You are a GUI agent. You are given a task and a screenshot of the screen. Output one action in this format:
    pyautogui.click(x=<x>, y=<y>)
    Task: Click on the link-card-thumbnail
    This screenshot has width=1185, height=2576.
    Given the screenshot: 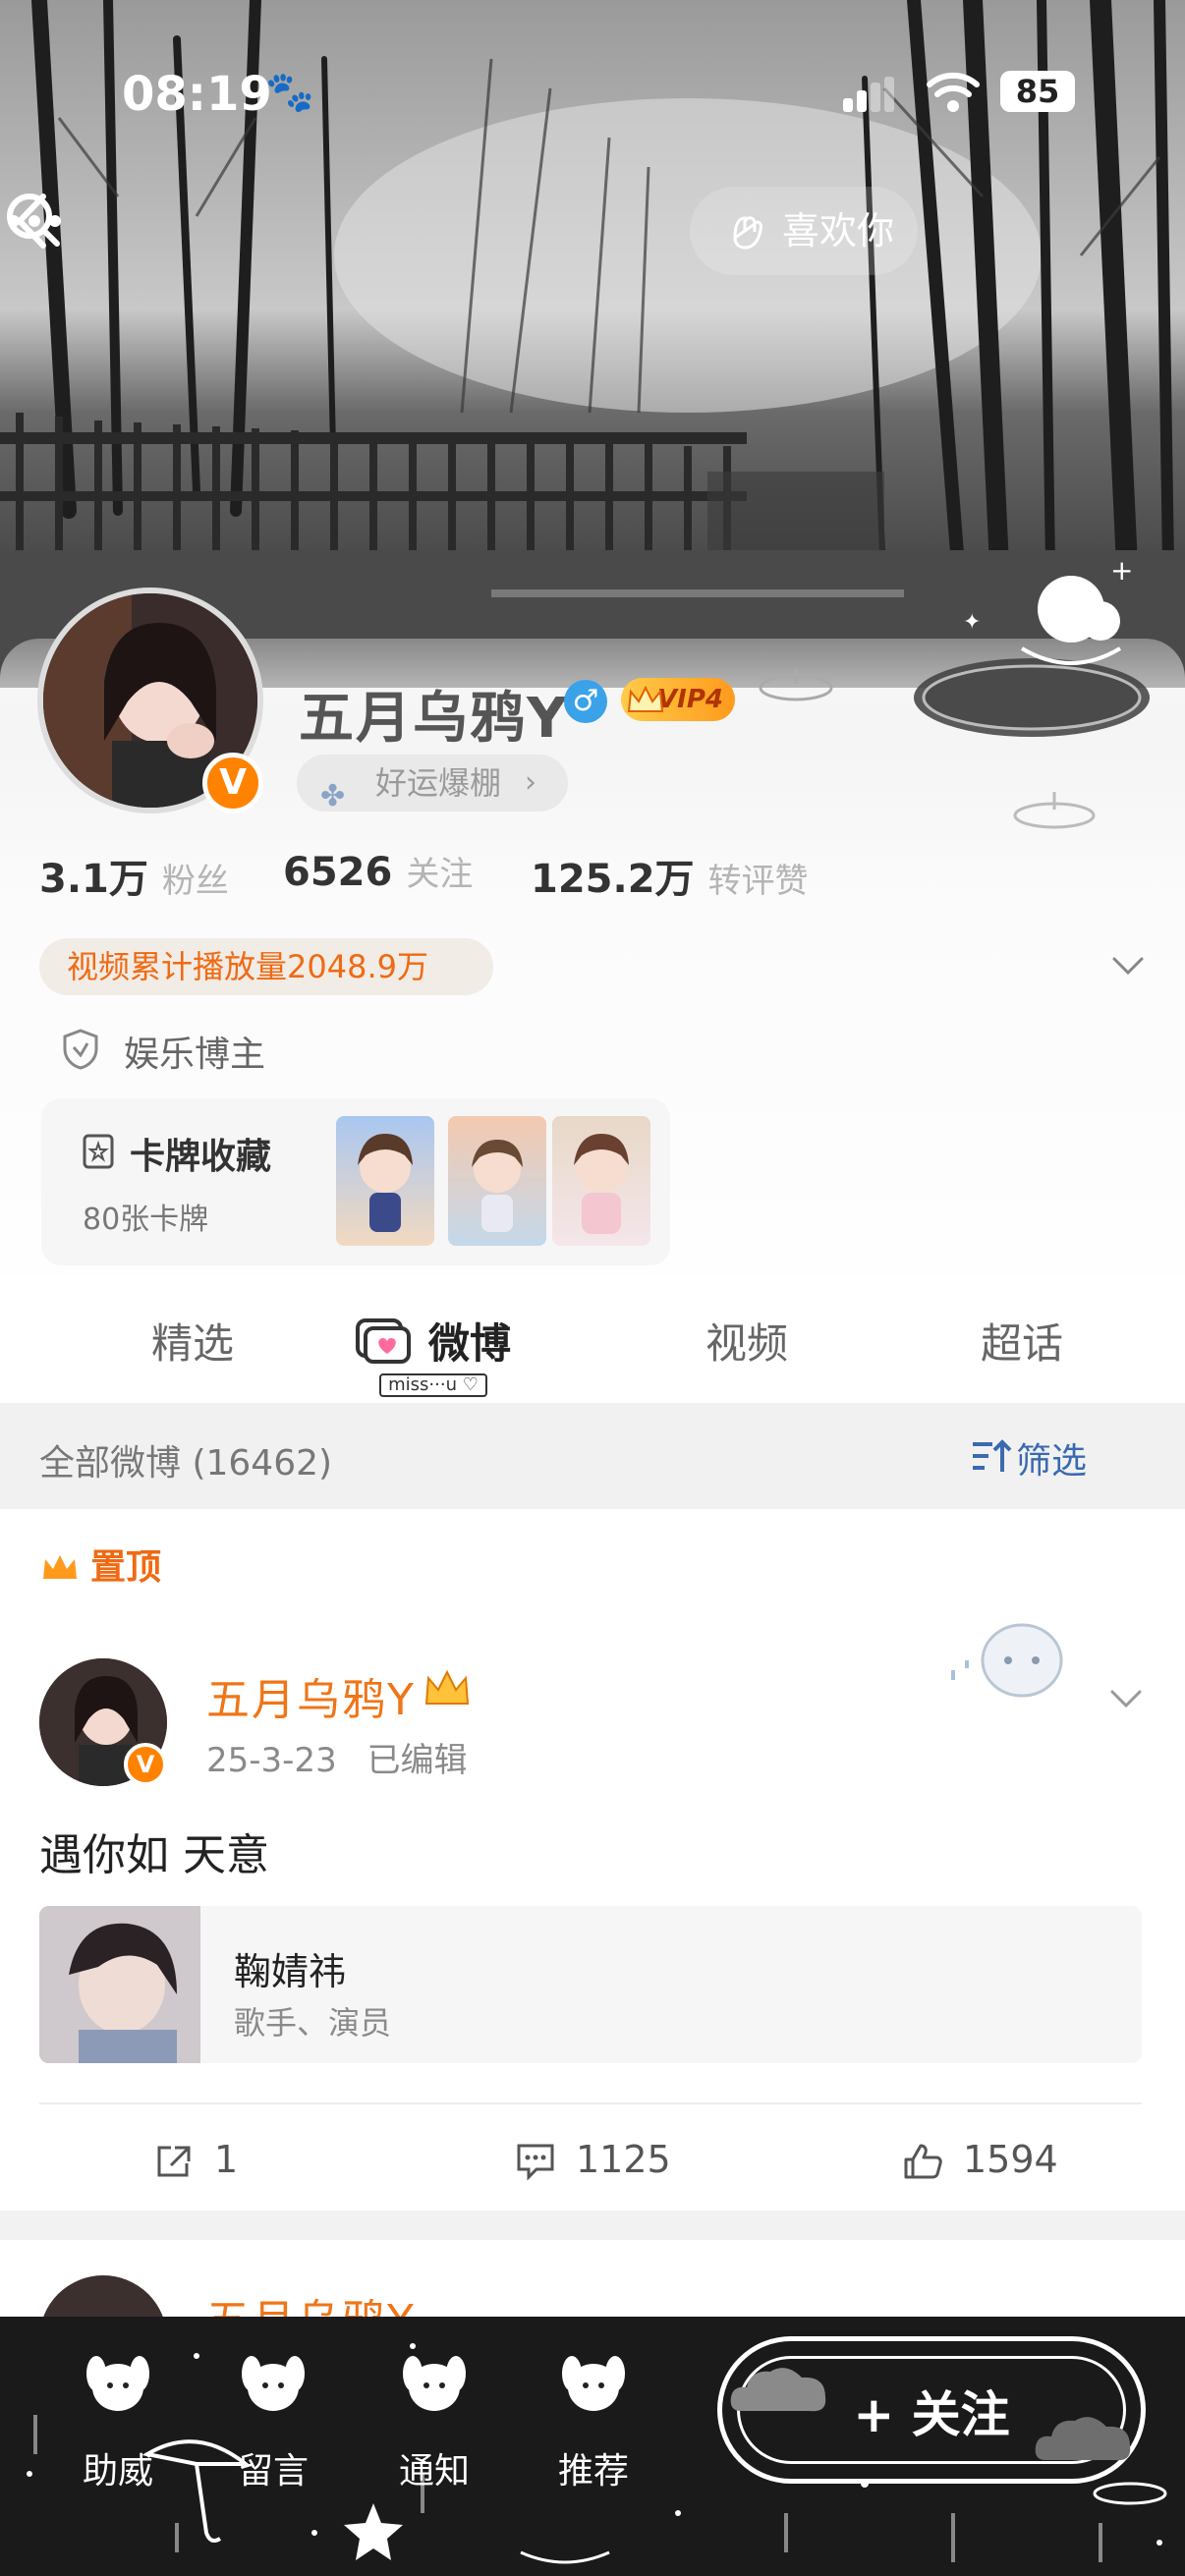 What is the action you would take?
    pyautogui.click(x=120, y=1984)
    